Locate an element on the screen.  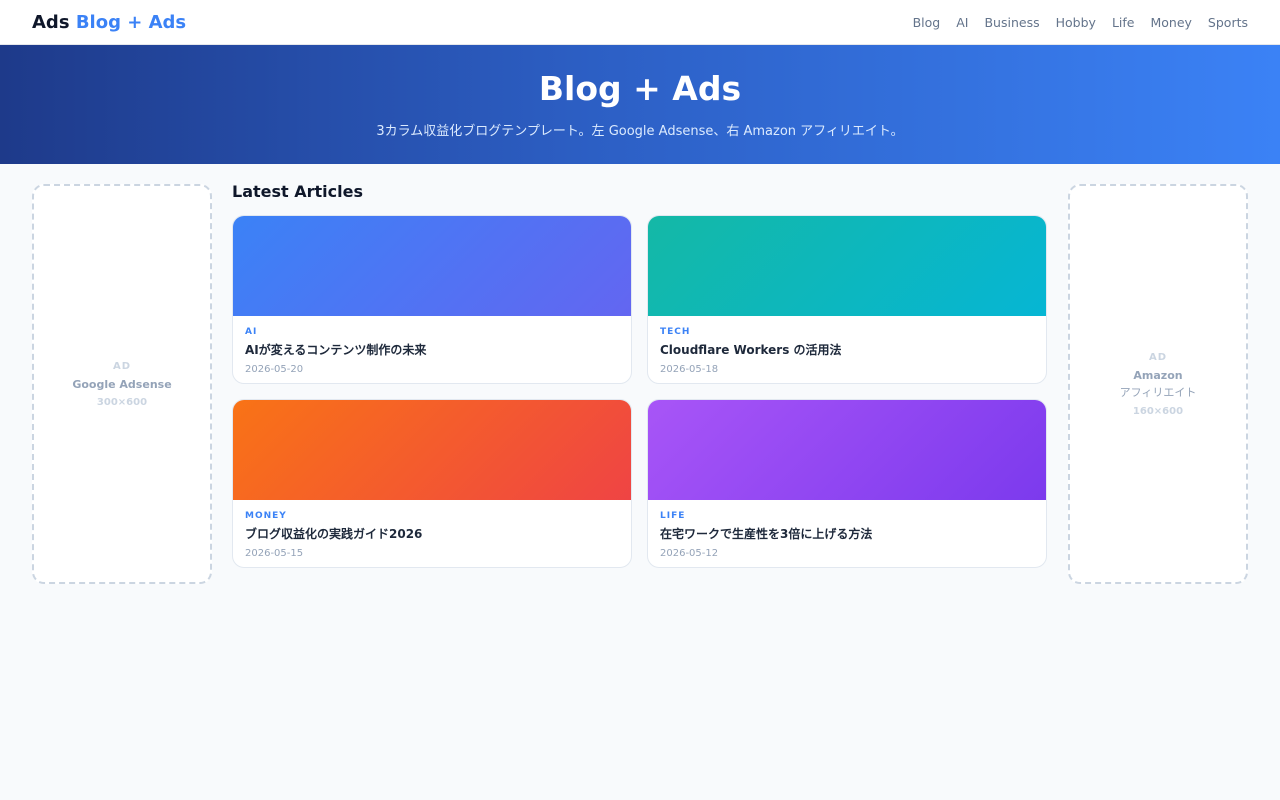
article-card: AI AIが変えるコンテンツ制作の未来 2026-05-20 is located at coordinates (432, 299).